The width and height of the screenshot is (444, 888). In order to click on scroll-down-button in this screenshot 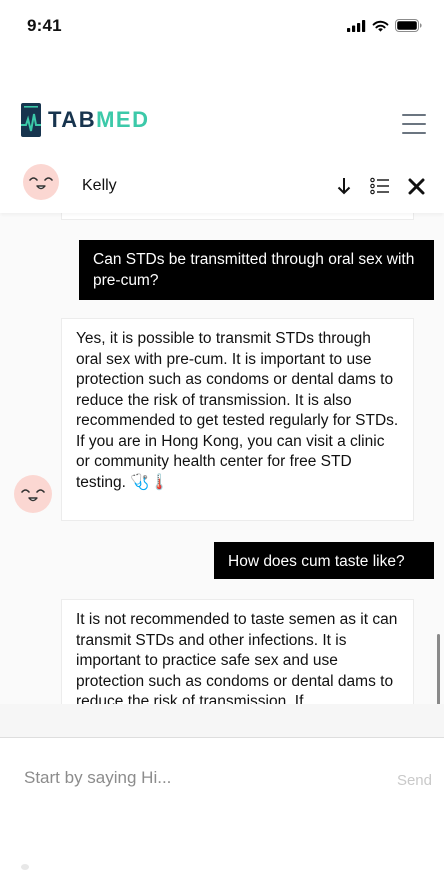, I will do `click(344, 186)`.